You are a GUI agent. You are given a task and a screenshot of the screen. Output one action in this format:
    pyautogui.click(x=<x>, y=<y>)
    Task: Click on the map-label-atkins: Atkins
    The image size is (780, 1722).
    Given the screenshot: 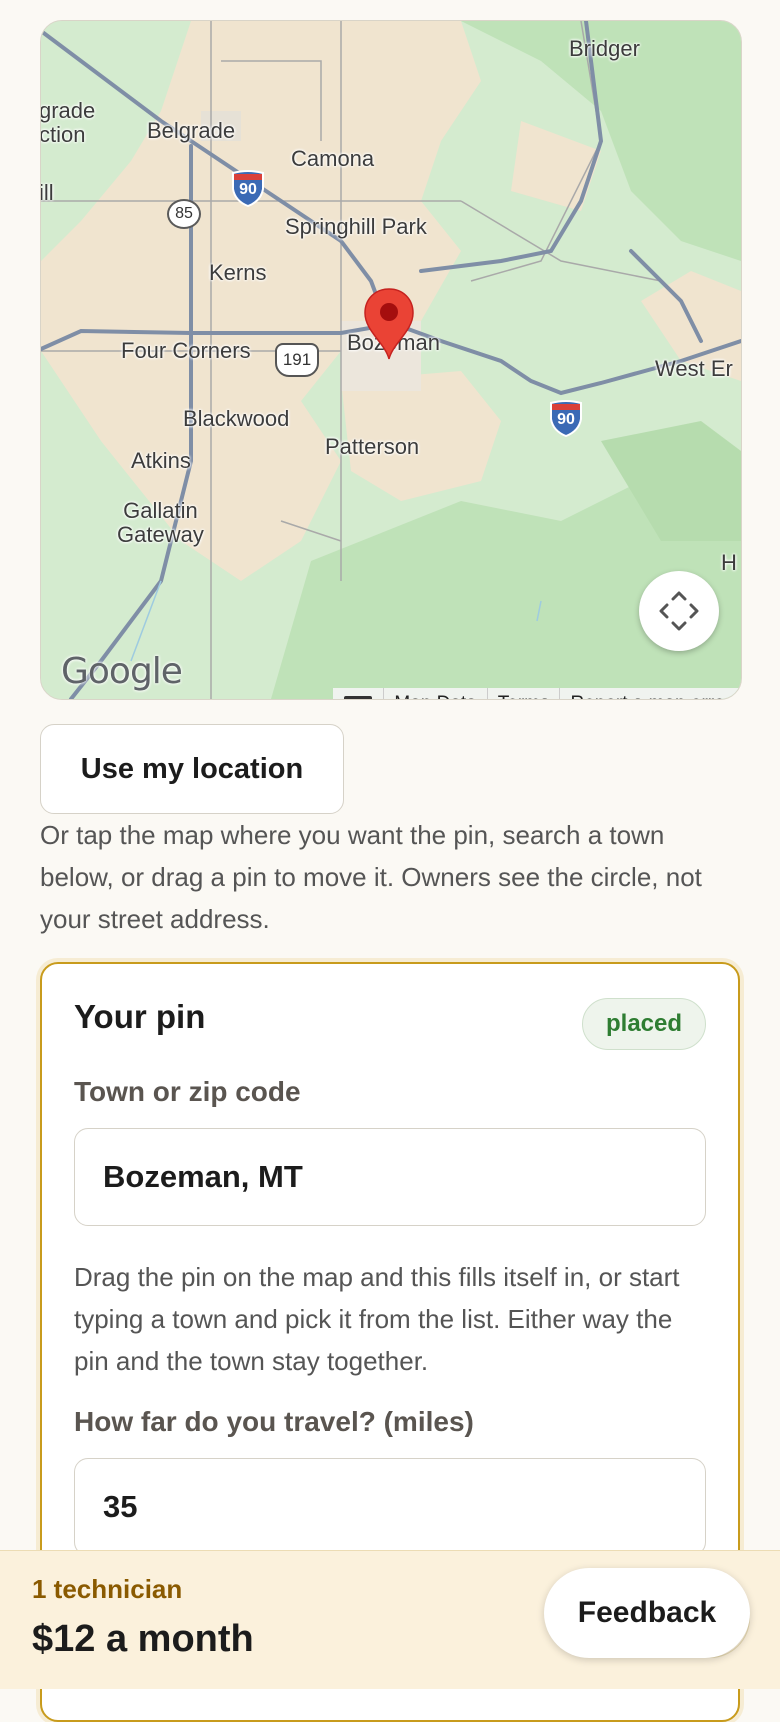 What is the action you would take?
    pyautogui.click(x=161, y=460)
    